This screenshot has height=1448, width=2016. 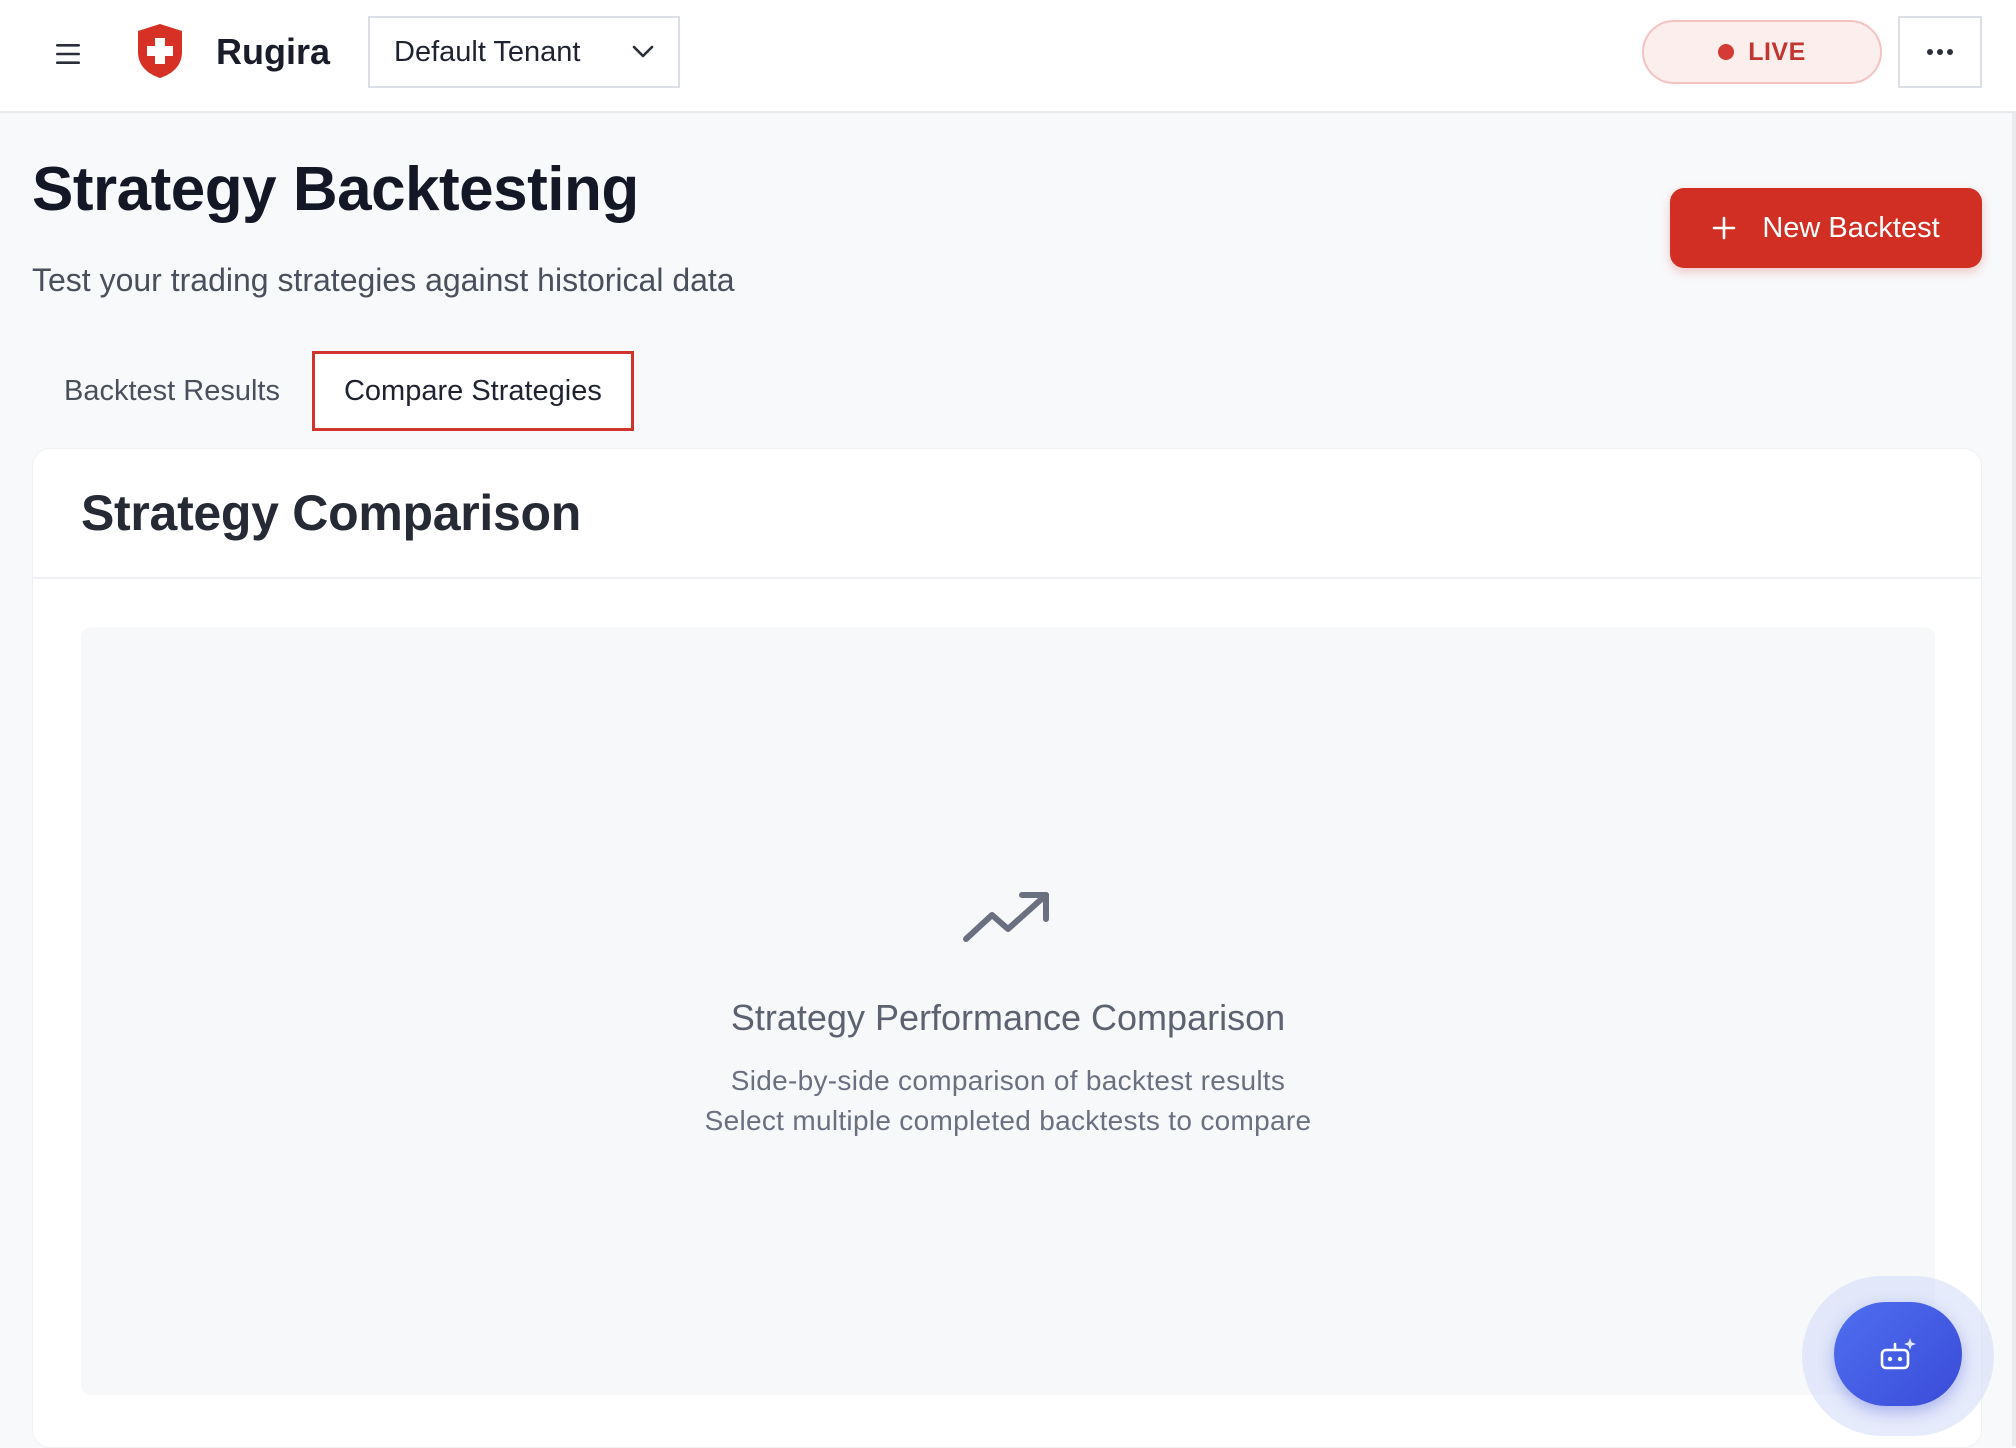 What do you see at coordinates (487, 51) in the screenshot?
I see `tenant-select-value: Default Tenant` at bounding box center [487, 51].